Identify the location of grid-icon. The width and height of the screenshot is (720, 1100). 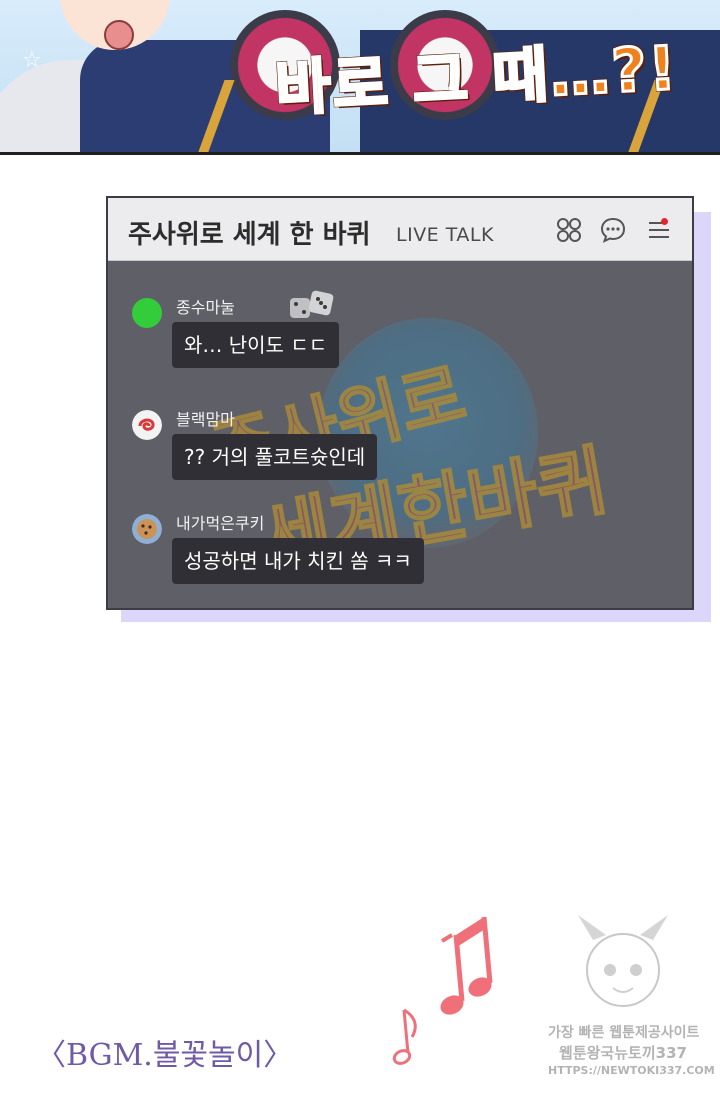
(569, 230).